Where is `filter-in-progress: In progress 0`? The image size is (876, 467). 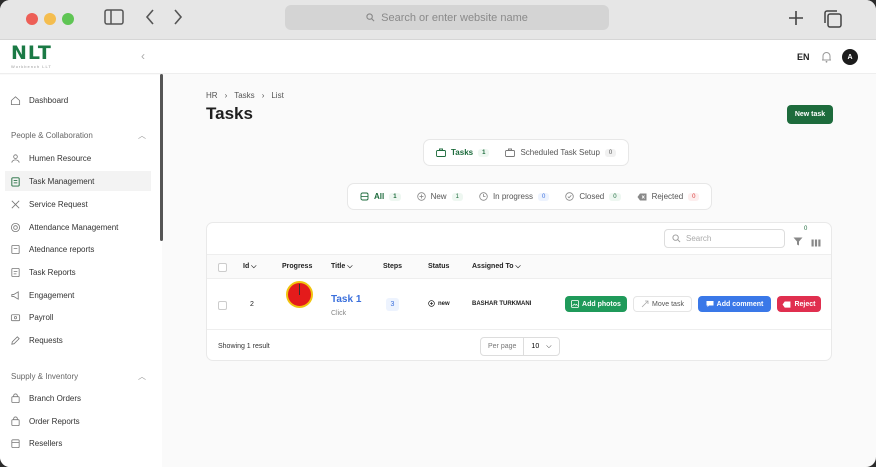
filter-in-progress: In progress 0 is located at coordinates (514, 196).